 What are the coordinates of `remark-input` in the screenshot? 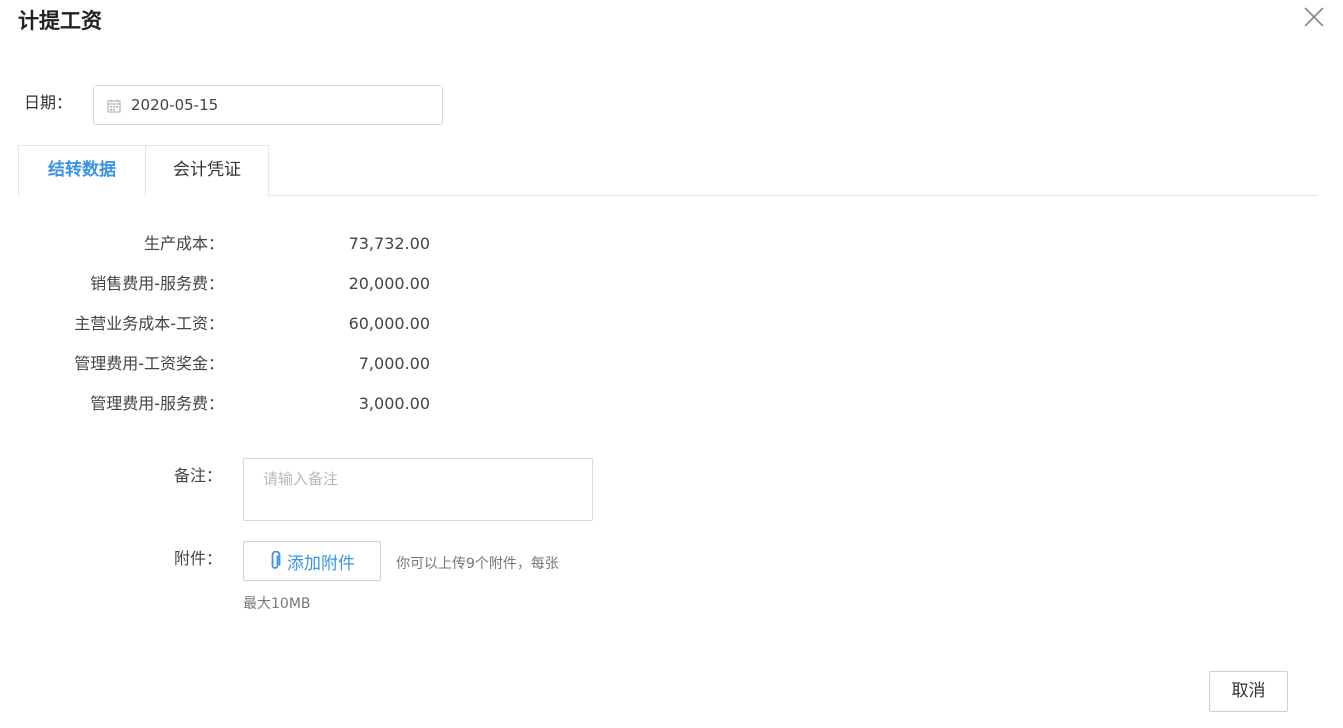 It's located at (418, 489).